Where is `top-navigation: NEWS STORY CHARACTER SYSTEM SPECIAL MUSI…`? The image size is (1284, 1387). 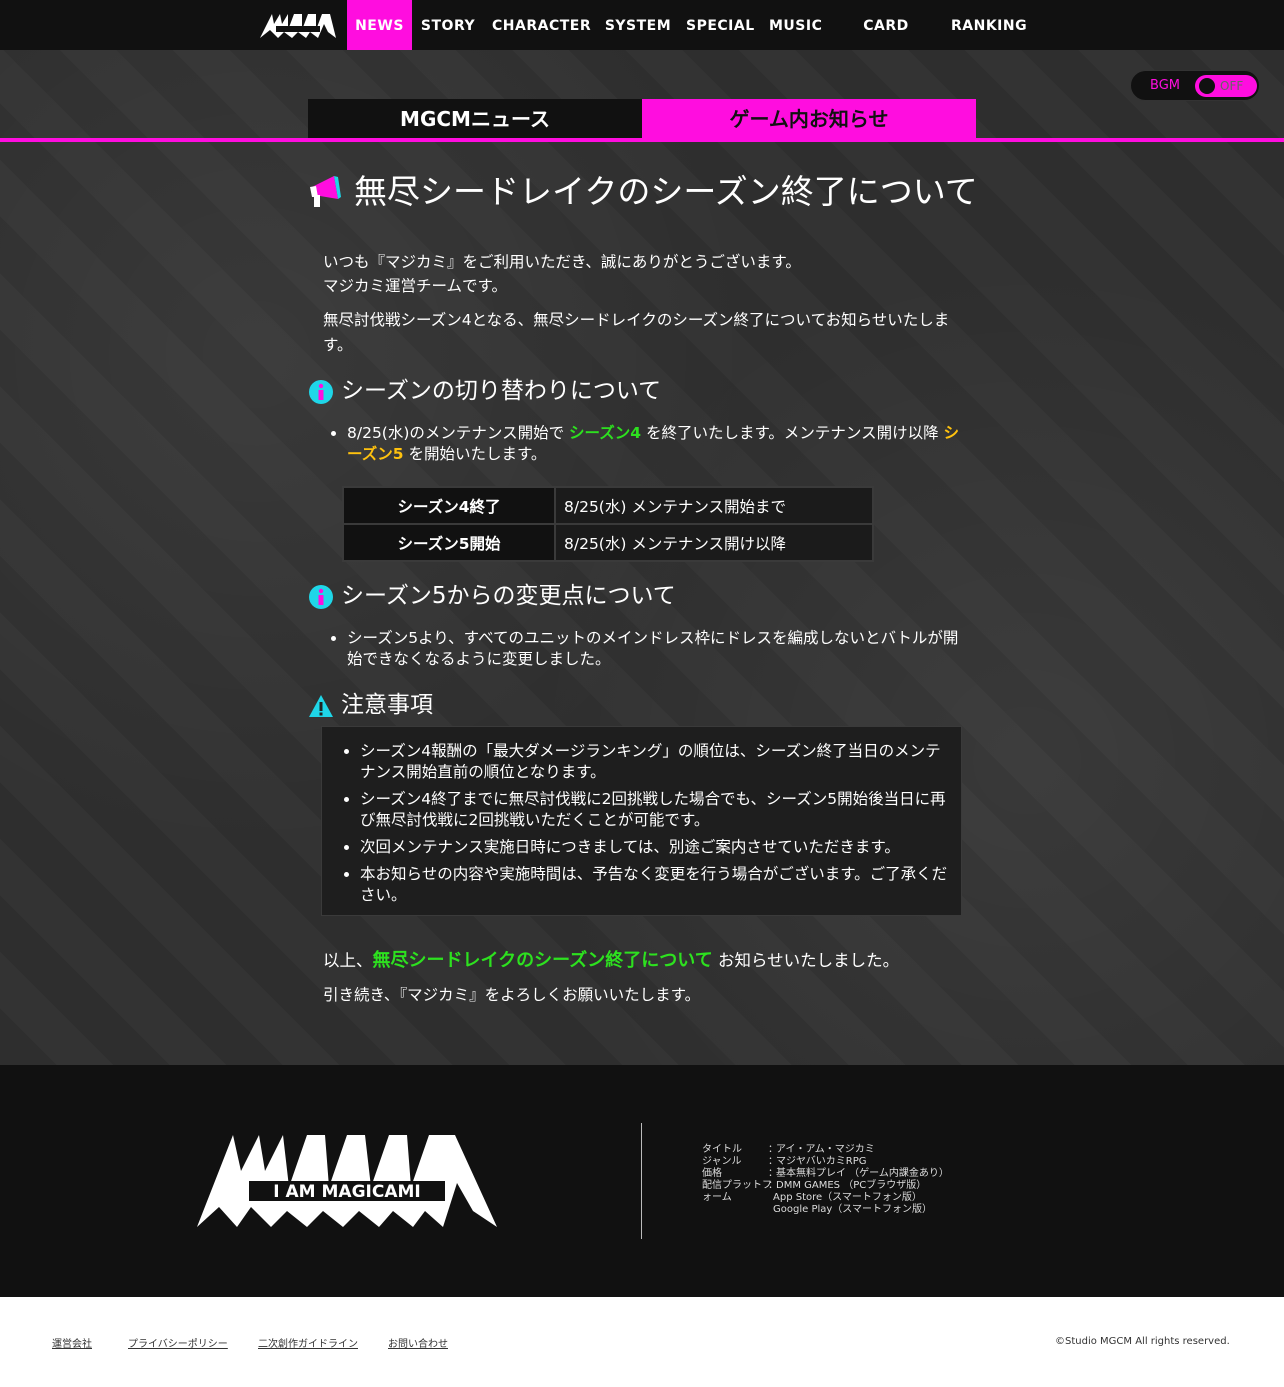
top-navigation: NEWS STORY CHARACTER SYSTEM SPECIAL MUSI… is located at coordinates (642, 43).